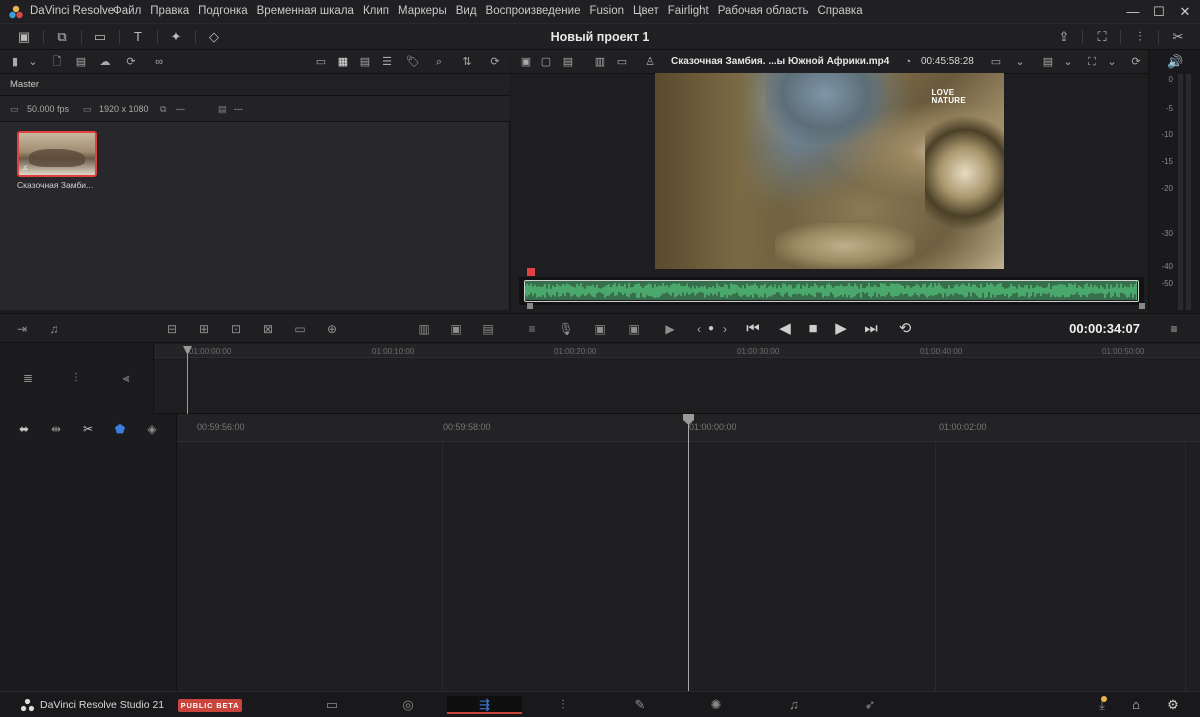 This screenshot has height=717, width=1200. What do you see at coordinates (126, 378) in the screenshot?
I see `mute-icon: ⫷` at bounding box center [126, 378].